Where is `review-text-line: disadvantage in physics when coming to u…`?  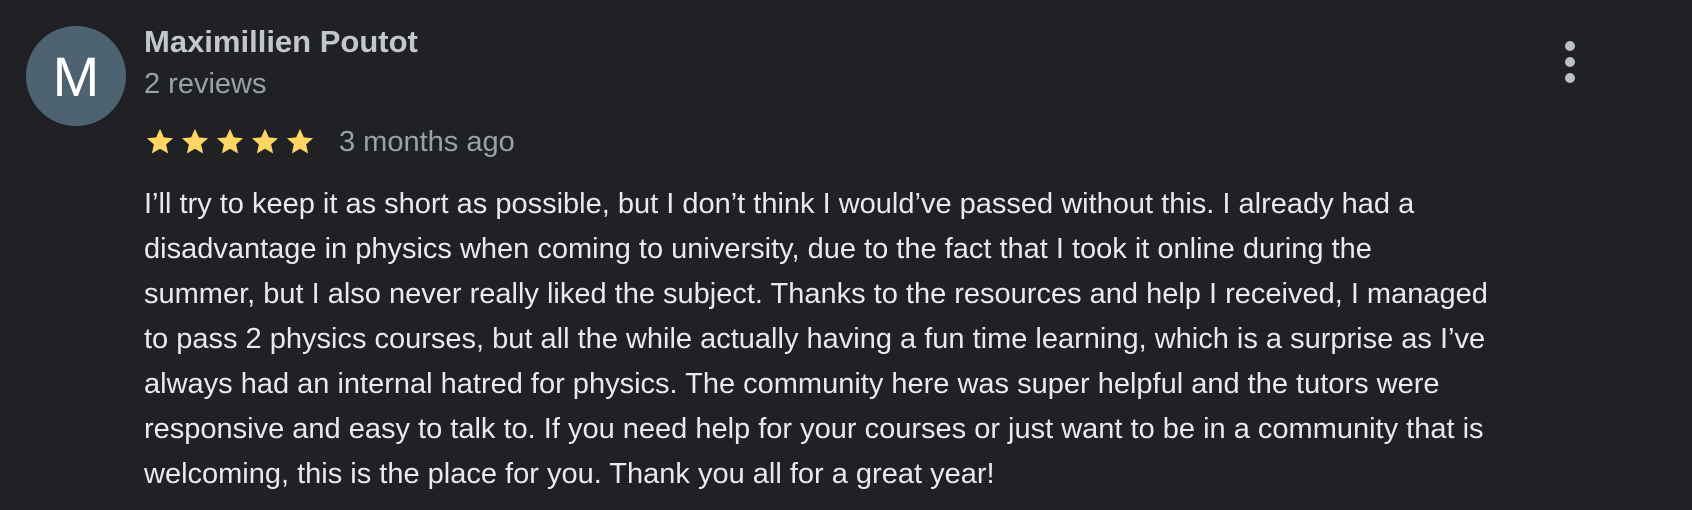
review-text-line: disadvantage in physics when coming to u… is located at coordinates (758, 249).